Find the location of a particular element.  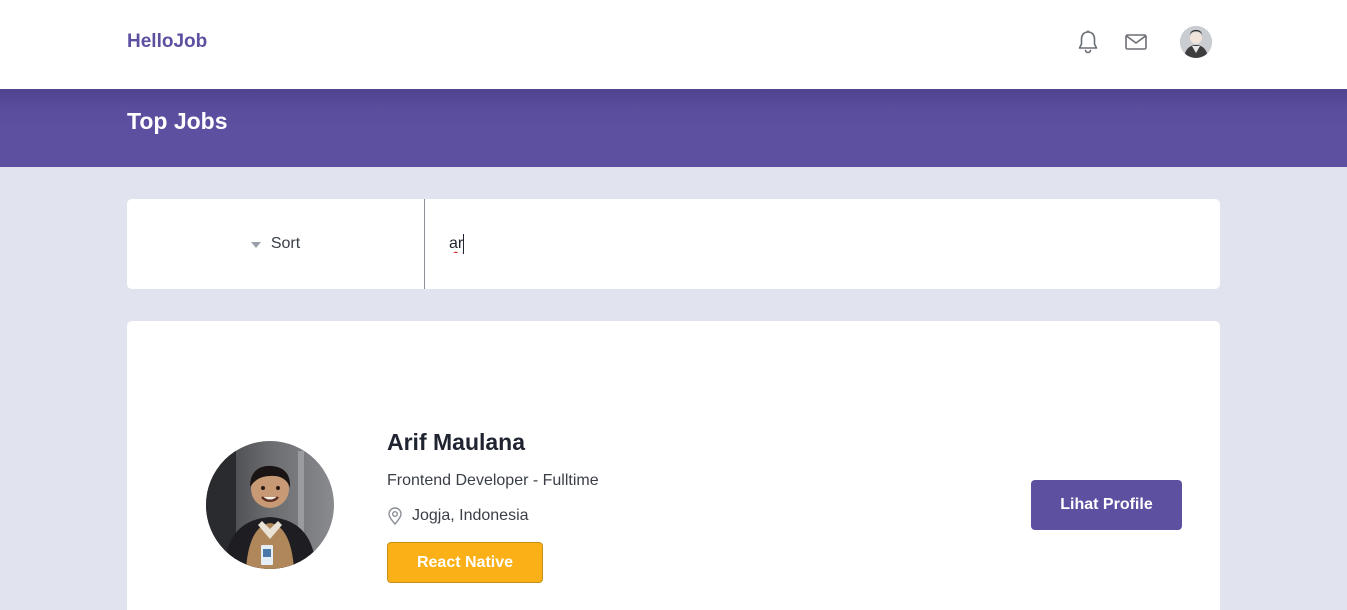

location-text: Jogja, Indonesia is located at coordinates (470, 515).